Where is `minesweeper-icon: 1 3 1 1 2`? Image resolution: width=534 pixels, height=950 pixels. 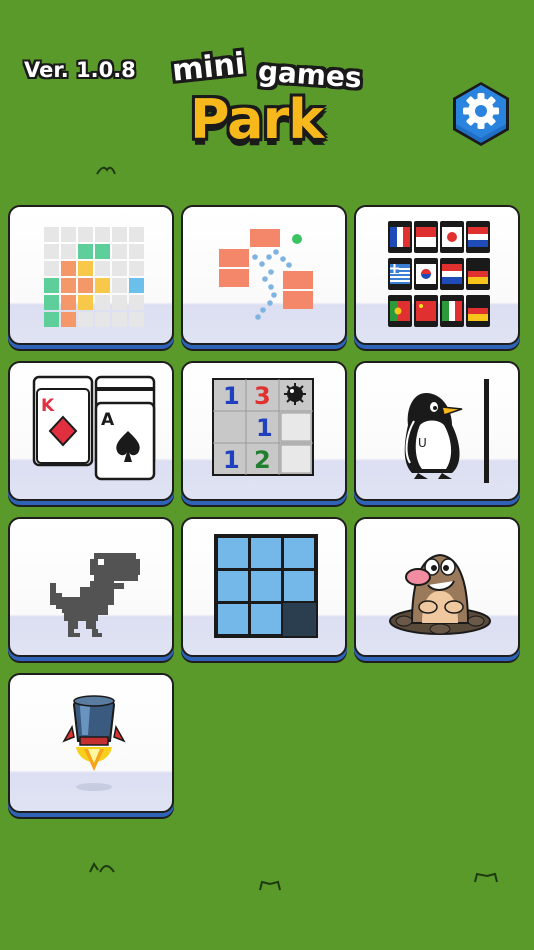
minesweeper-icon: 1 3 1 1 2 is located at coordinates (263, 427).